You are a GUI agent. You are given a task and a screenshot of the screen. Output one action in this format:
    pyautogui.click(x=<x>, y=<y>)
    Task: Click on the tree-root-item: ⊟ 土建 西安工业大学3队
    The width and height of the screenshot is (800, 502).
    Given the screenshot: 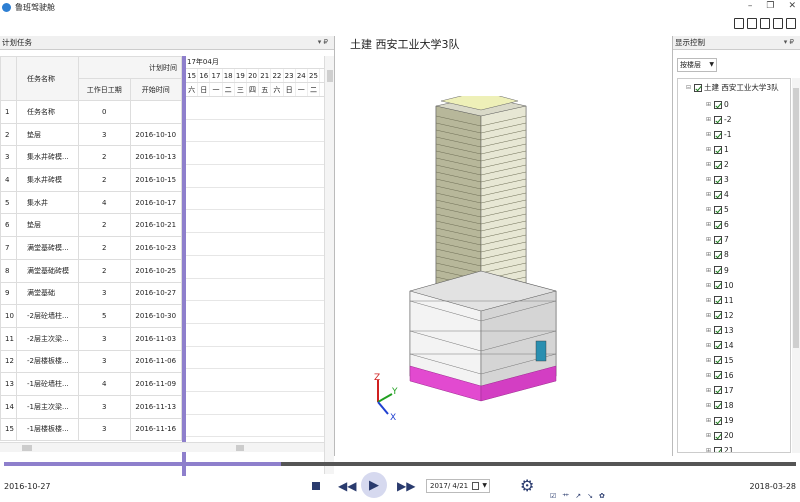 What is the action you would take?
    pyautogui.click(x=732, y=87)
    